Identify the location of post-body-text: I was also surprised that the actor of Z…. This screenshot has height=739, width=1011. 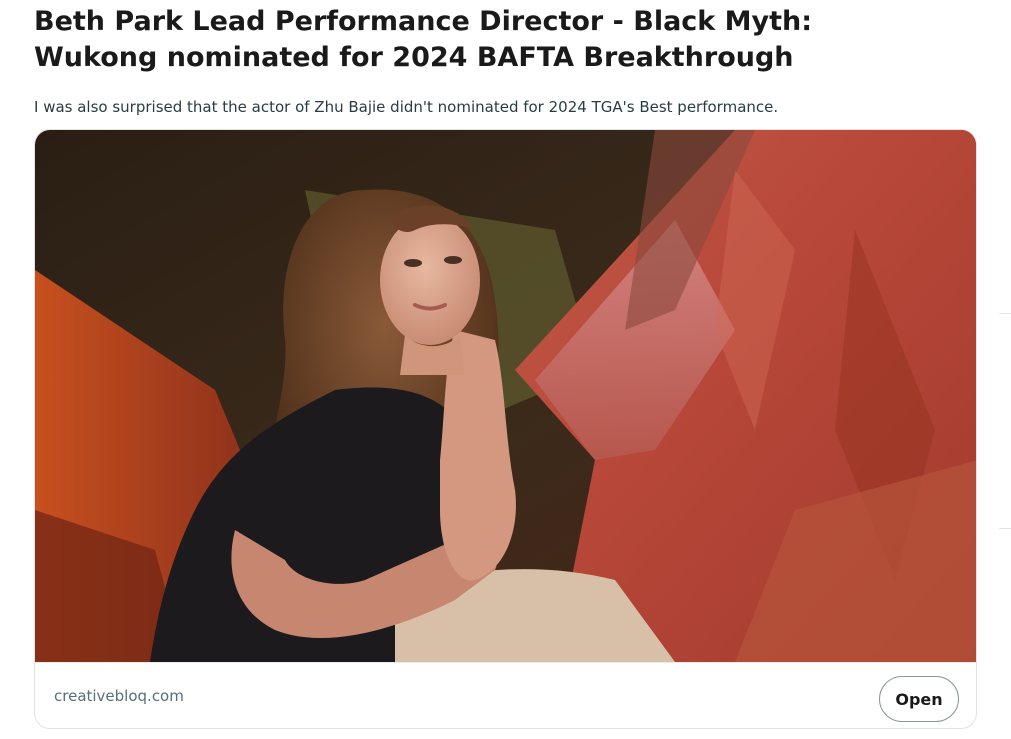
(406, 107).